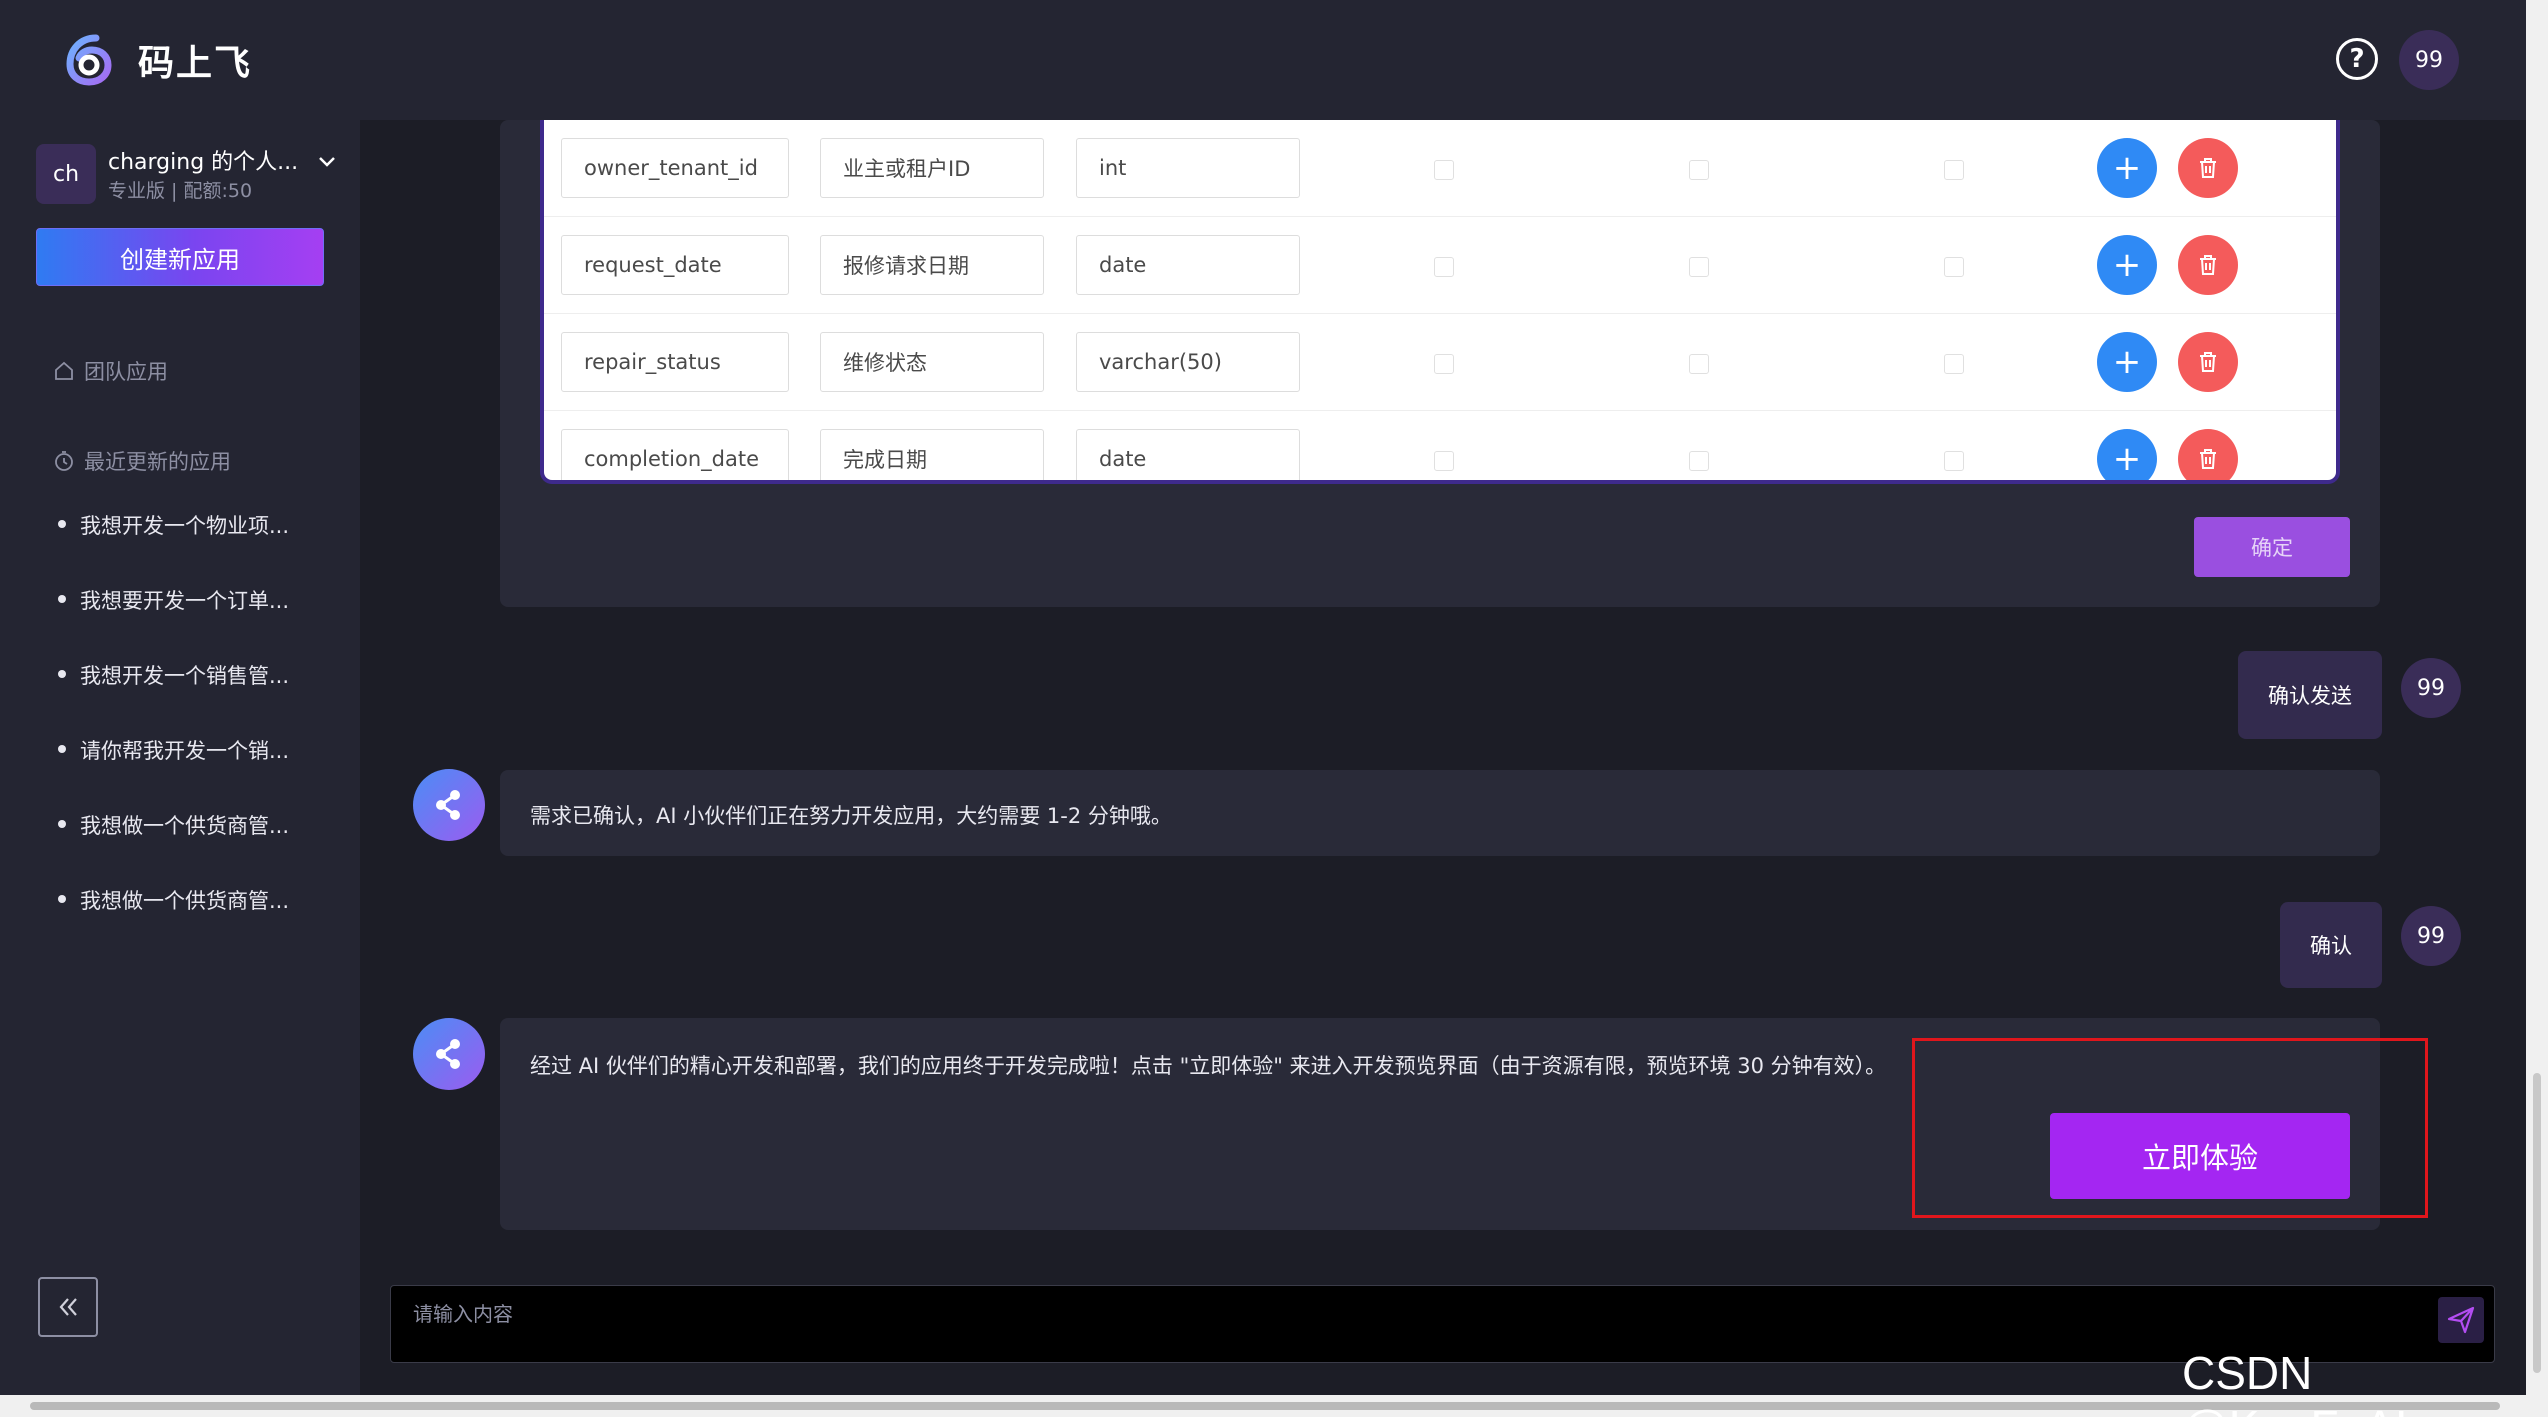 Image resolution: width=2548 pixels, height=1417 pixels. I want to click on send-icon, so click(2461, 1320).